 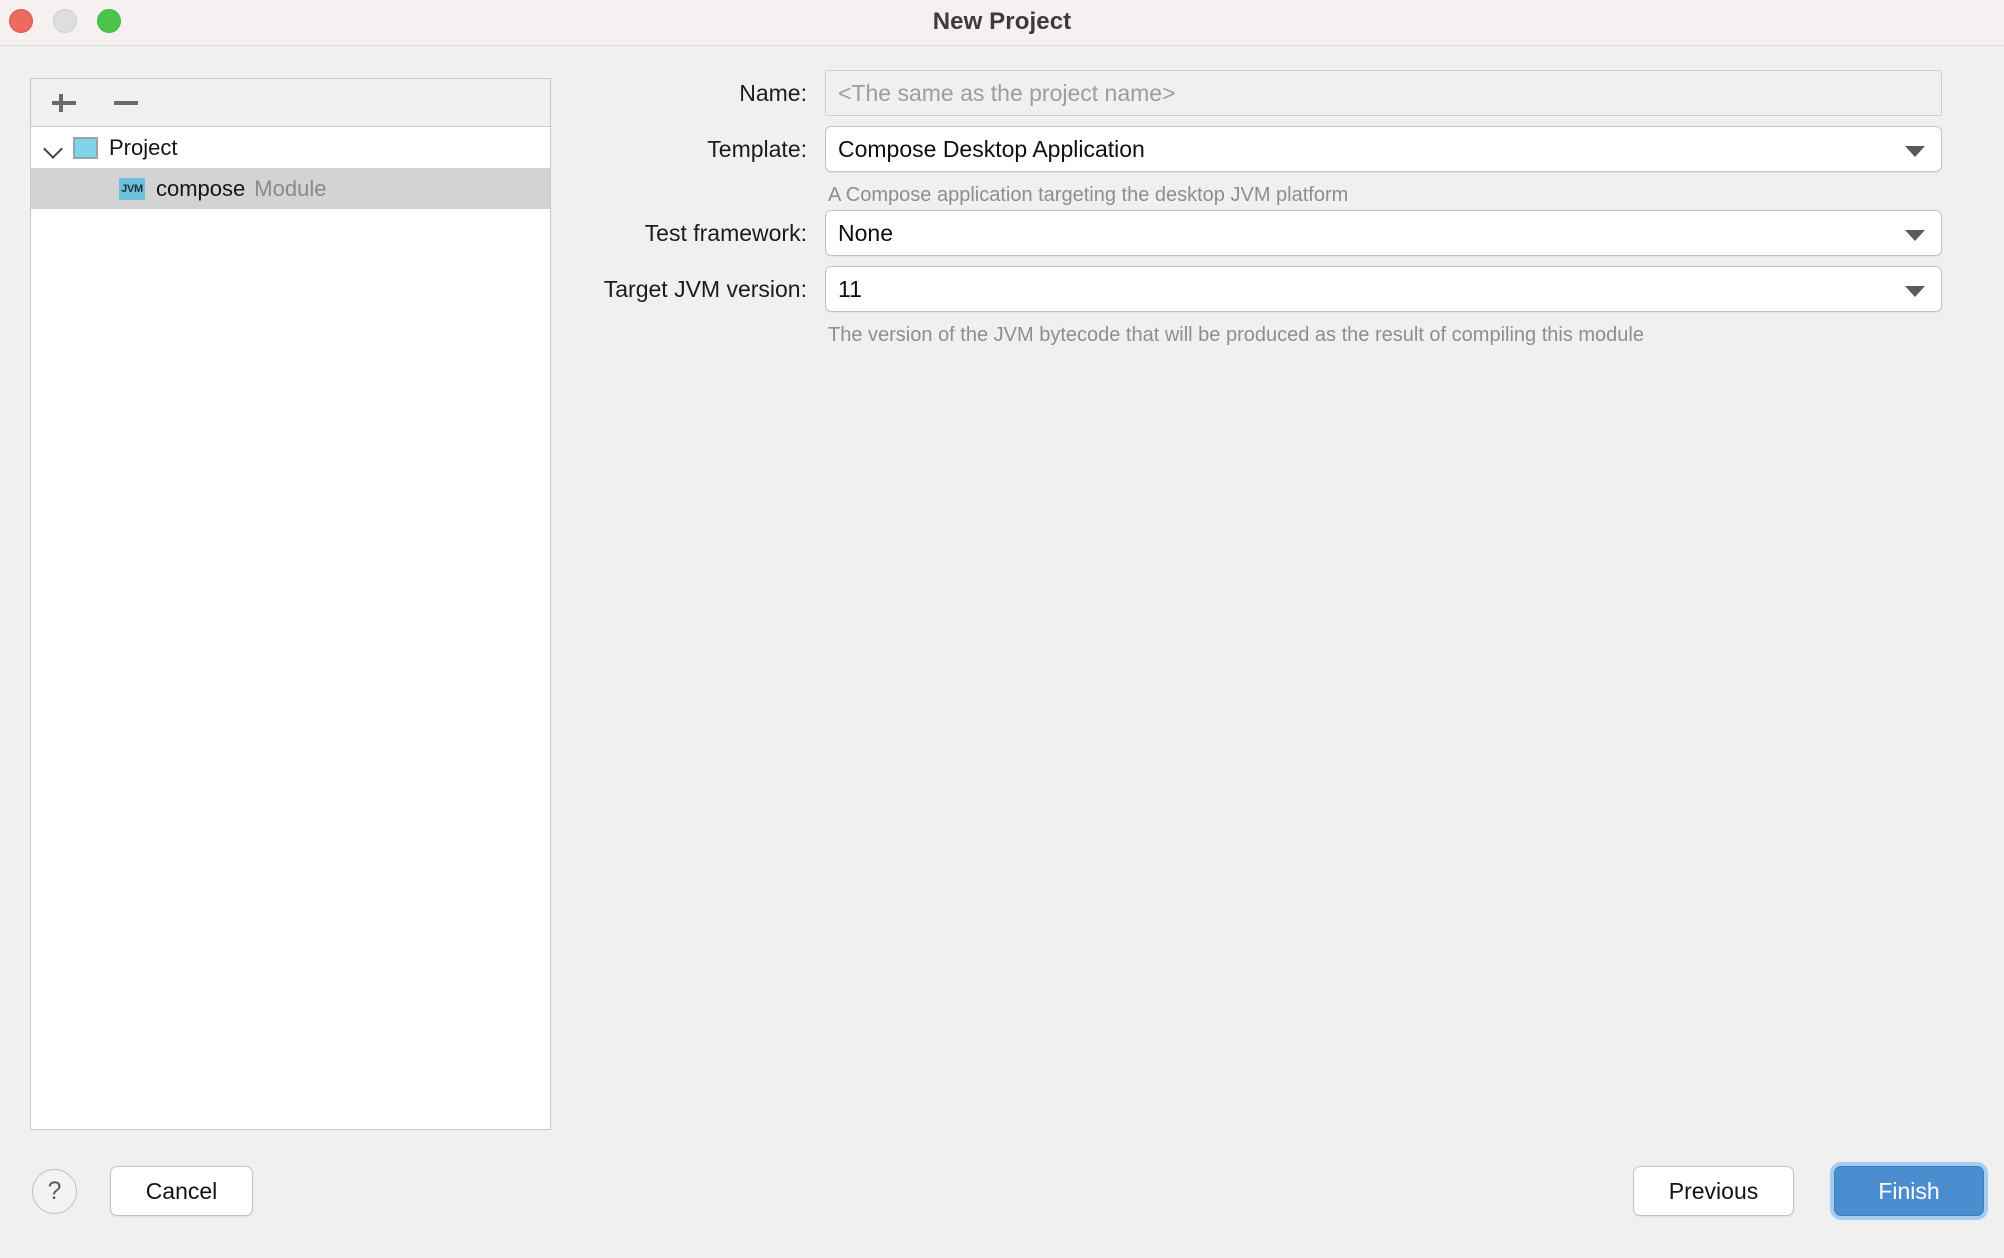 I want to click on name-label: Name:, so click(x=773, y=93).